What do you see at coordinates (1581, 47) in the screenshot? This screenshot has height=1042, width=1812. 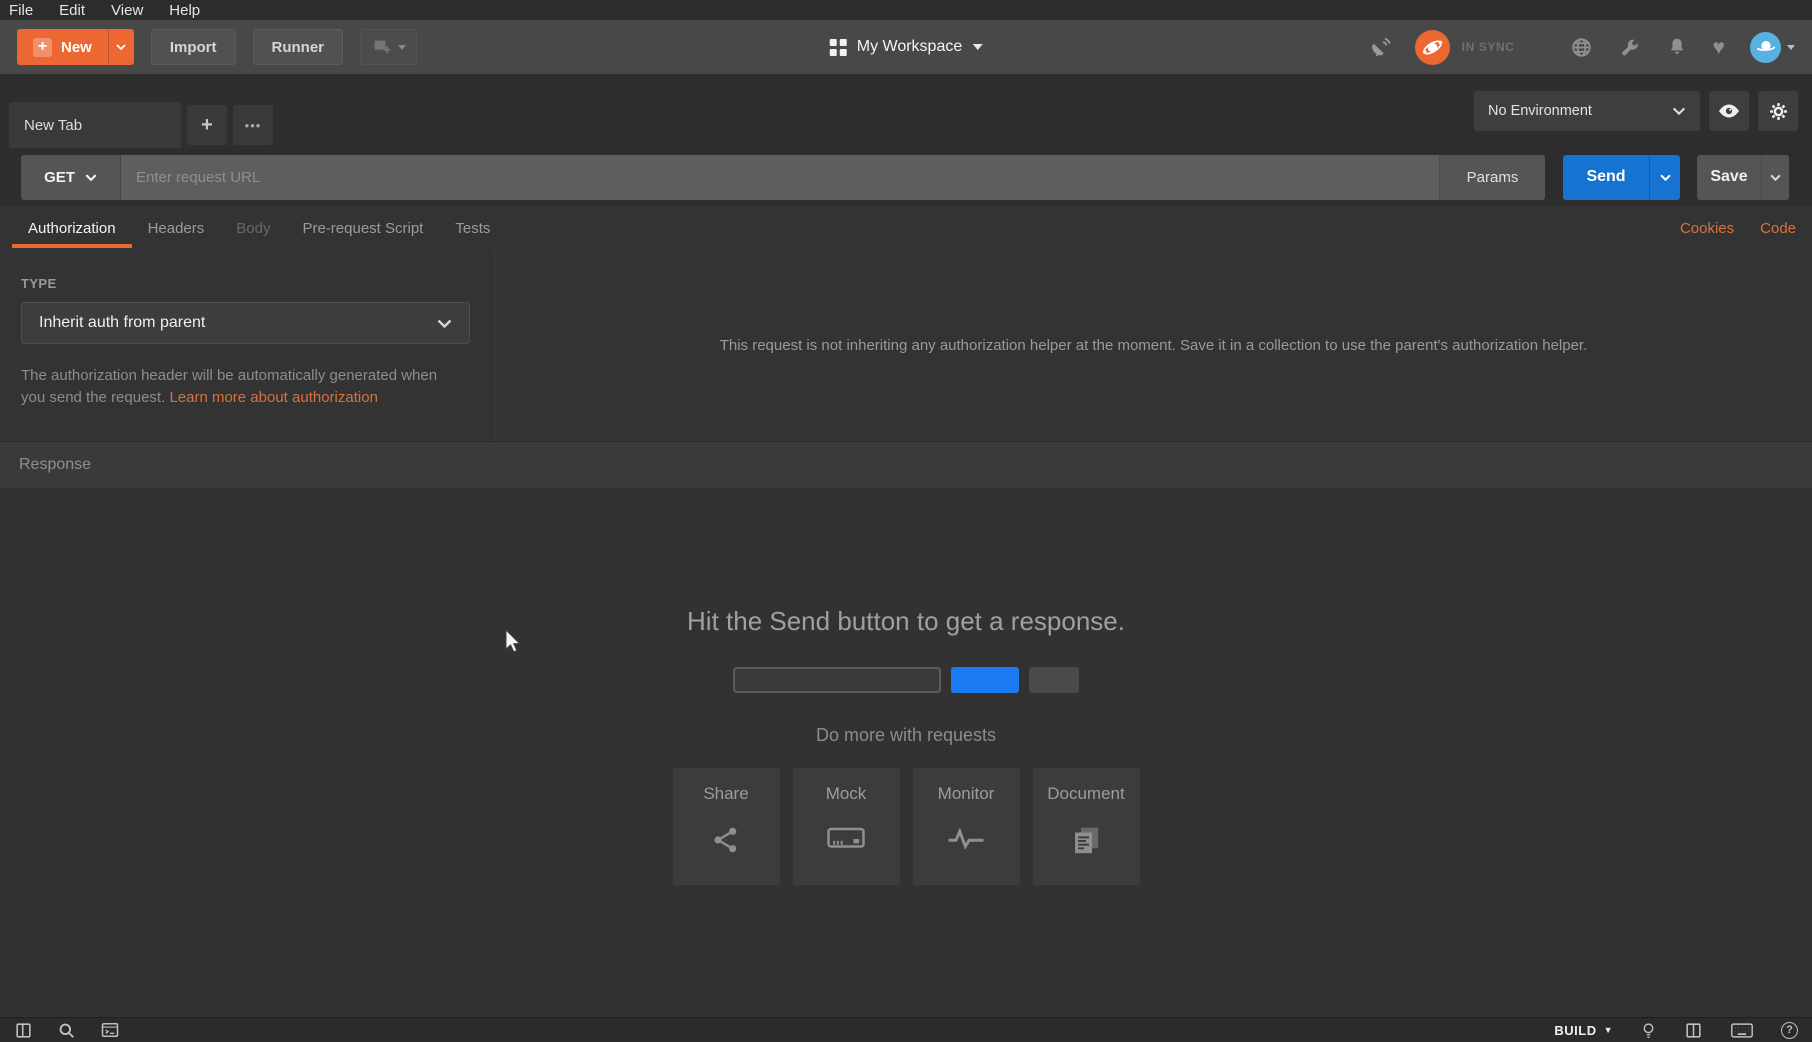 I see `interceptor-globe-icon` at bounding box center [1581, 47].